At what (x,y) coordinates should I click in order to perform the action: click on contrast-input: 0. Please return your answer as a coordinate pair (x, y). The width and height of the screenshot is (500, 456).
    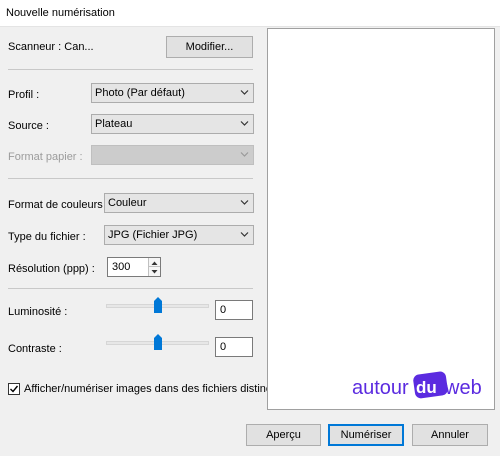
    Looking at the image, I should click on (234, 347).